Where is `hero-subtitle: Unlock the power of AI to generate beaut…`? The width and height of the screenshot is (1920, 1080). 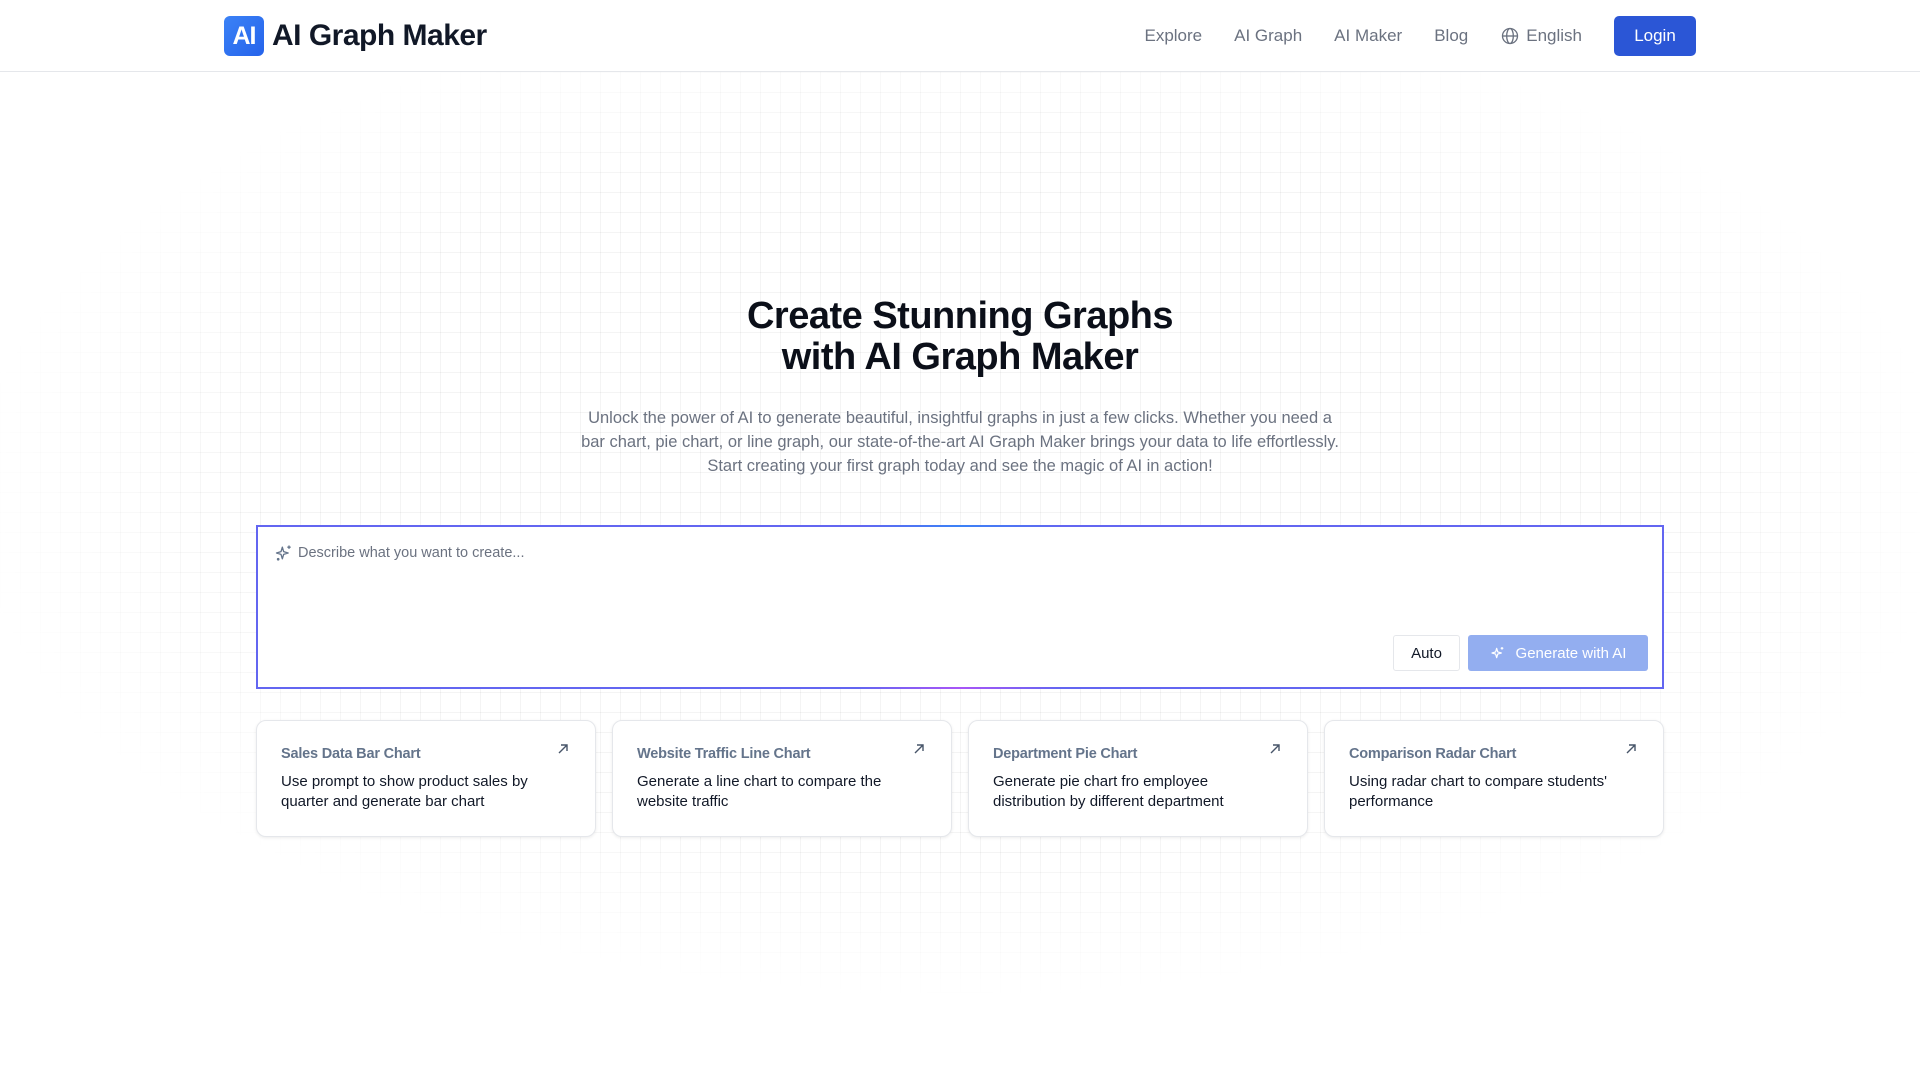
hero-subtitle: Unlock the power of AI to generate beaut… is located at coordinates (960, 442).